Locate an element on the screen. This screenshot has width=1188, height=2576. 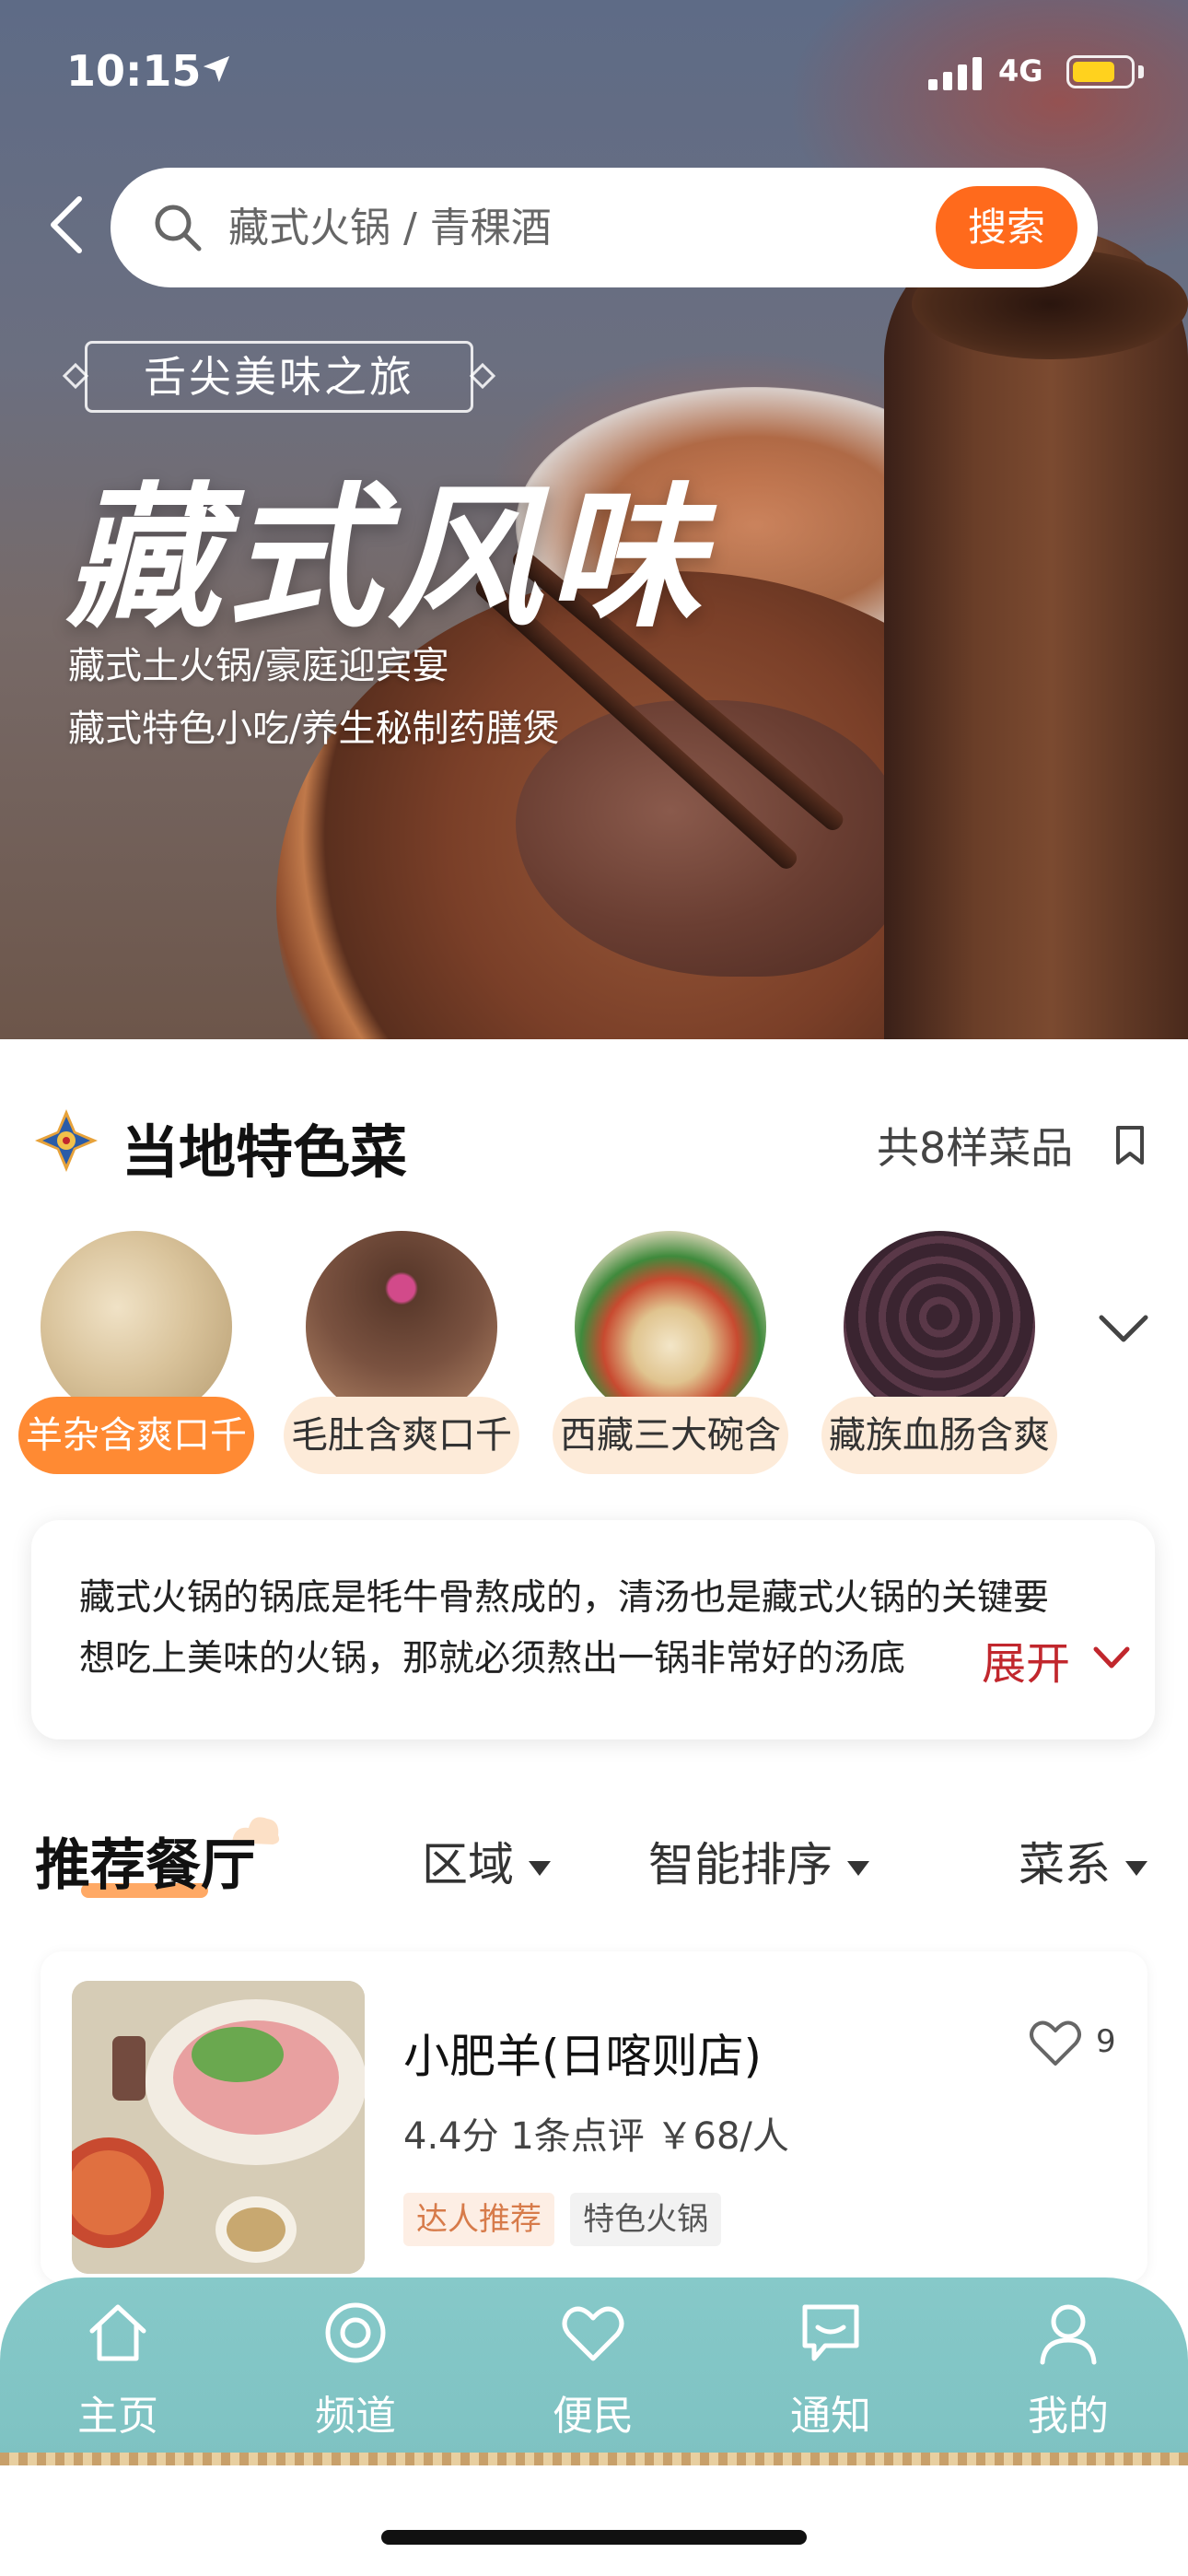
dish-list: 羊杂含爽口千 毛肚含爽口千 西藏三大碗含 藏族血肠含爽 is located at coordinates (594, 1364).